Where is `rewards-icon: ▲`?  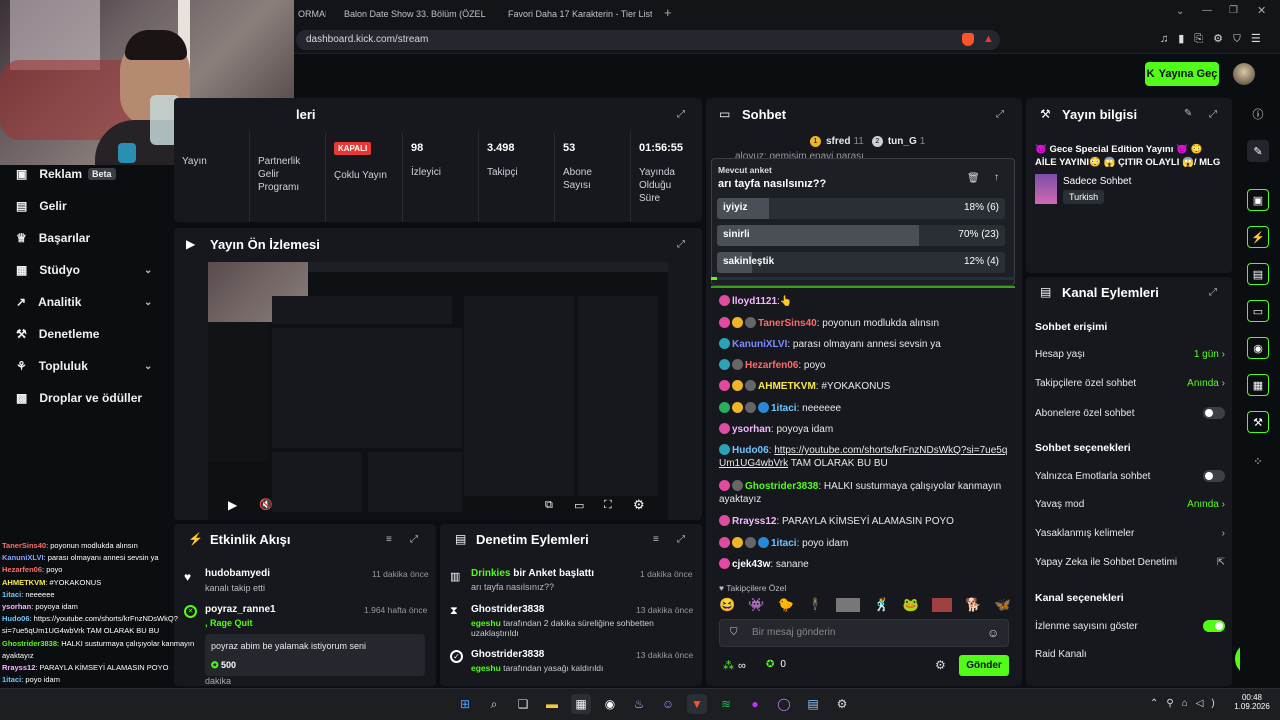
rewards-icon: ▲ is located at coordinates (988, 39).